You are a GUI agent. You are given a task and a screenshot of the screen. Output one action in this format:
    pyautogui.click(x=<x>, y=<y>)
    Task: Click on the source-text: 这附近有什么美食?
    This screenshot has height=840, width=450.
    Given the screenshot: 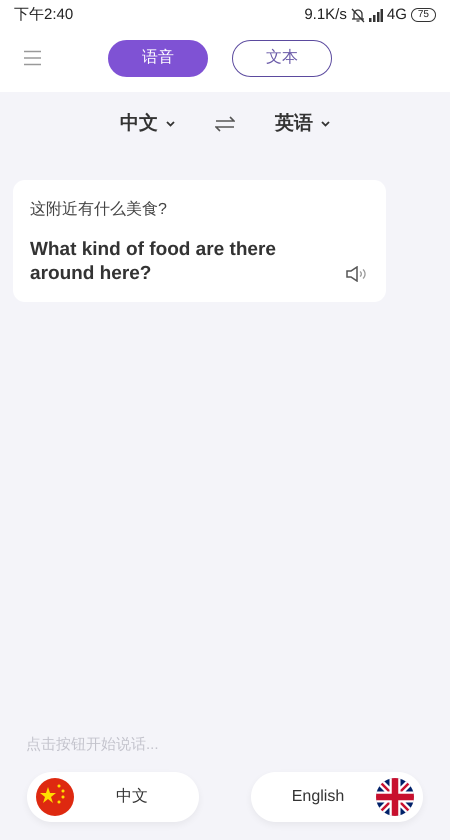 What is the action you would take?
    pyautogui.click(x=99, y=210)
    